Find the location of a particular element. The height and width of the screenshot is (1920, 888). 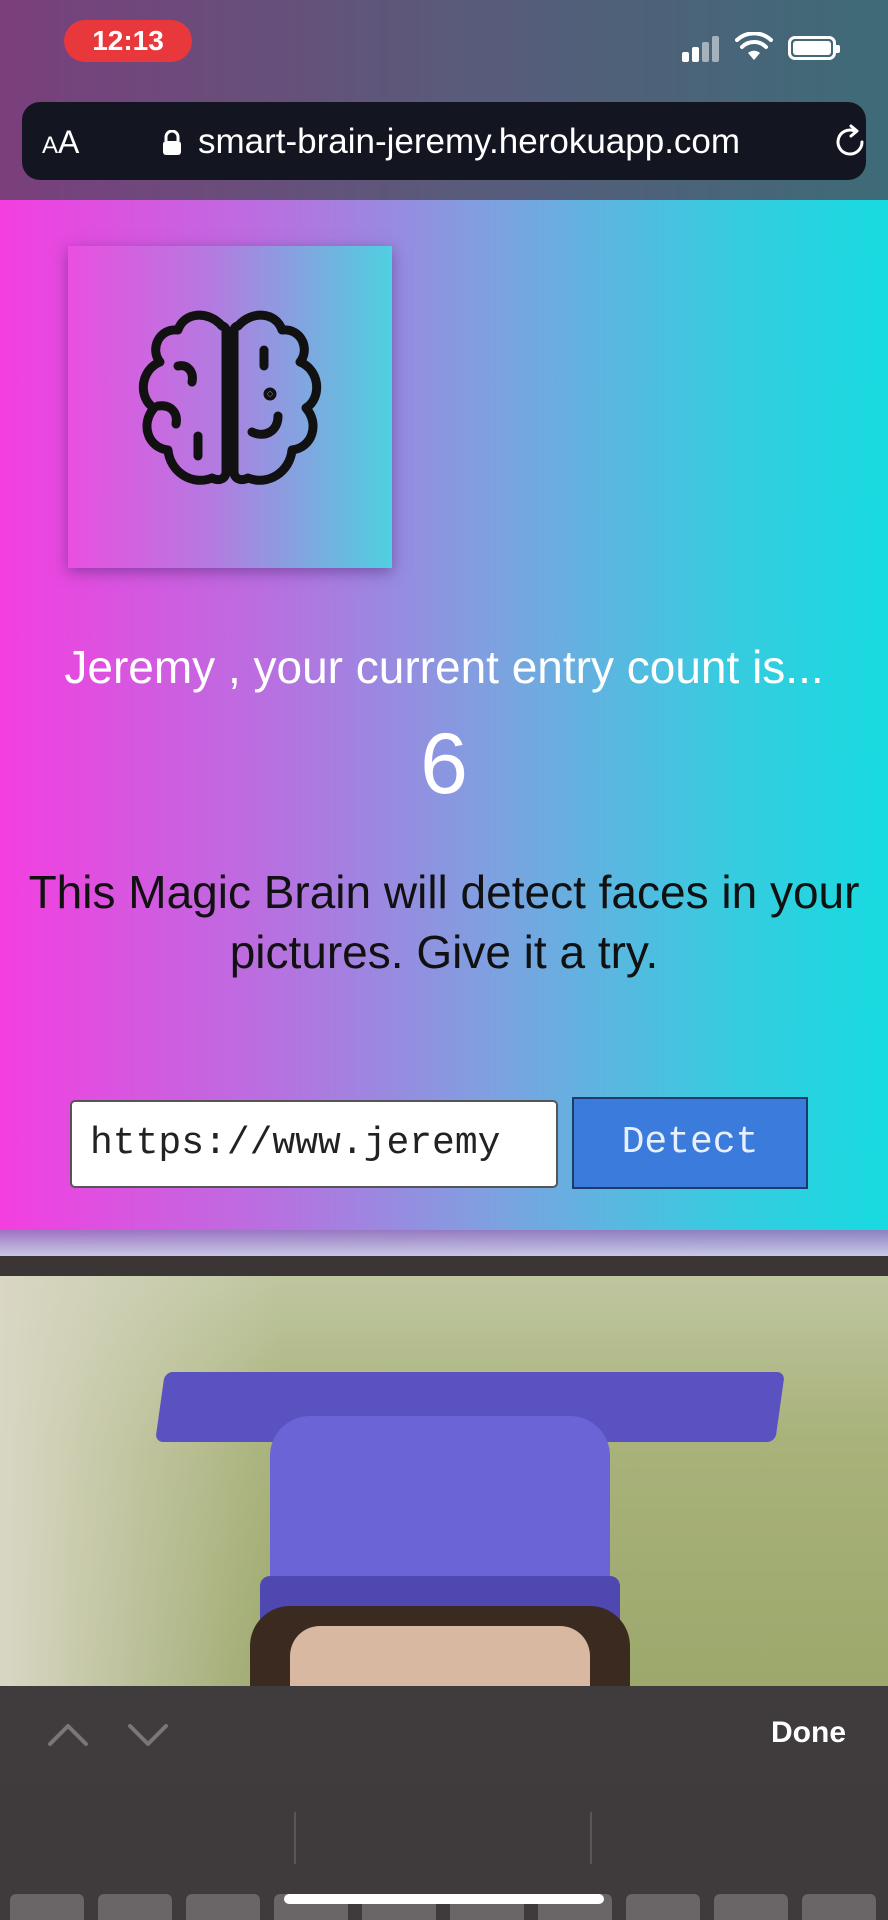

wifi-icon is located at coordinates (754, 46).